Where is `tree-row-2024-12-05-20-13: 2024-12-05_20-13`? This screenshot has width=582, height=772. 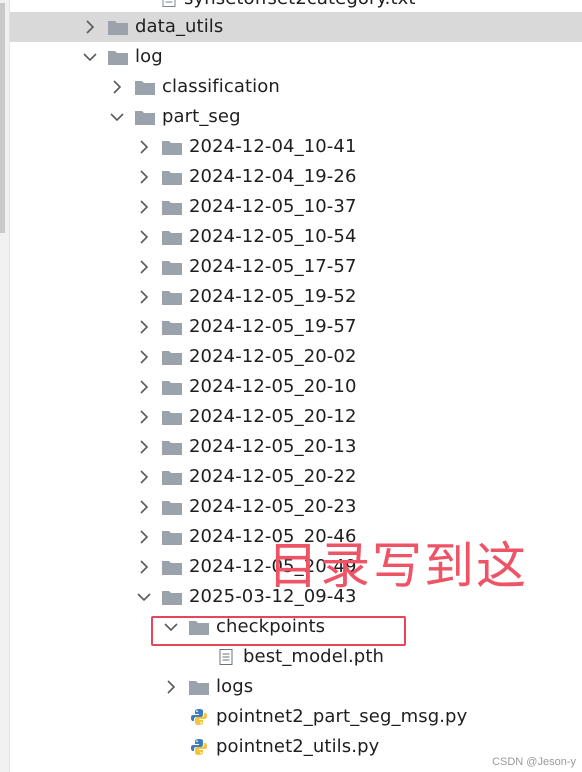 tree-row-2024-12-05-20-13: 2024-12-05_20-13 is located at coordinates (296, 447).